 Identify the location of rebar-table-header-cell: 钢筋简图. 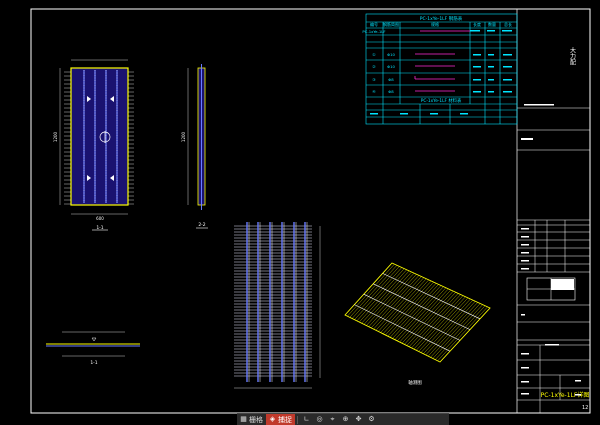
(391, 24).